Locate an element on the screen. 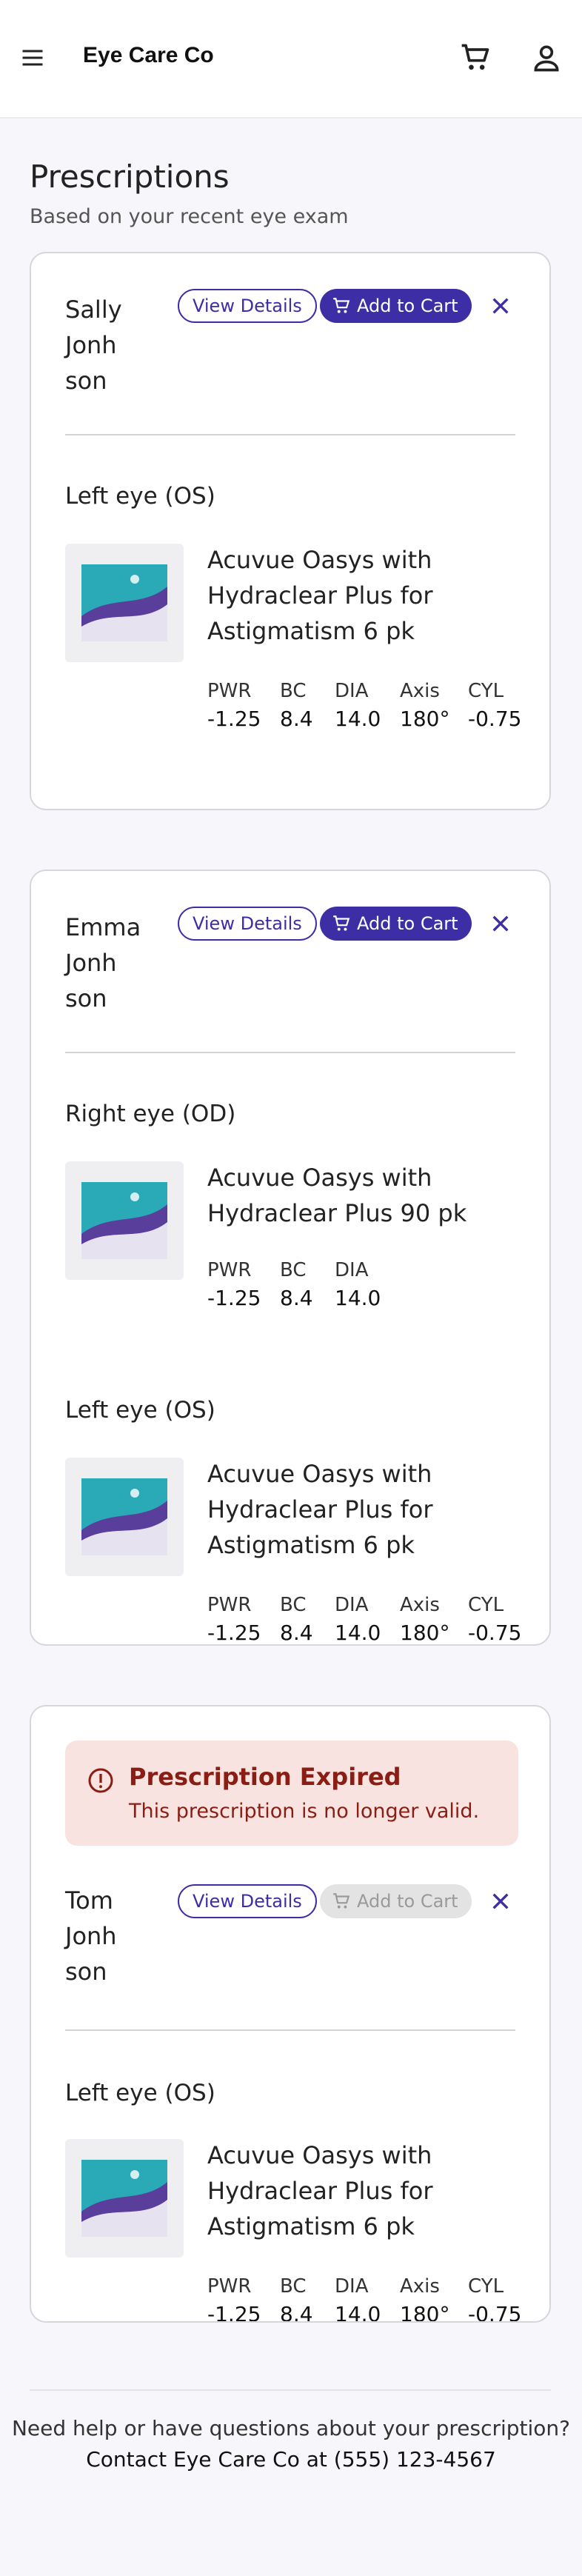  alert-title: Prescription Expired is located at coordinates (265, 1777).